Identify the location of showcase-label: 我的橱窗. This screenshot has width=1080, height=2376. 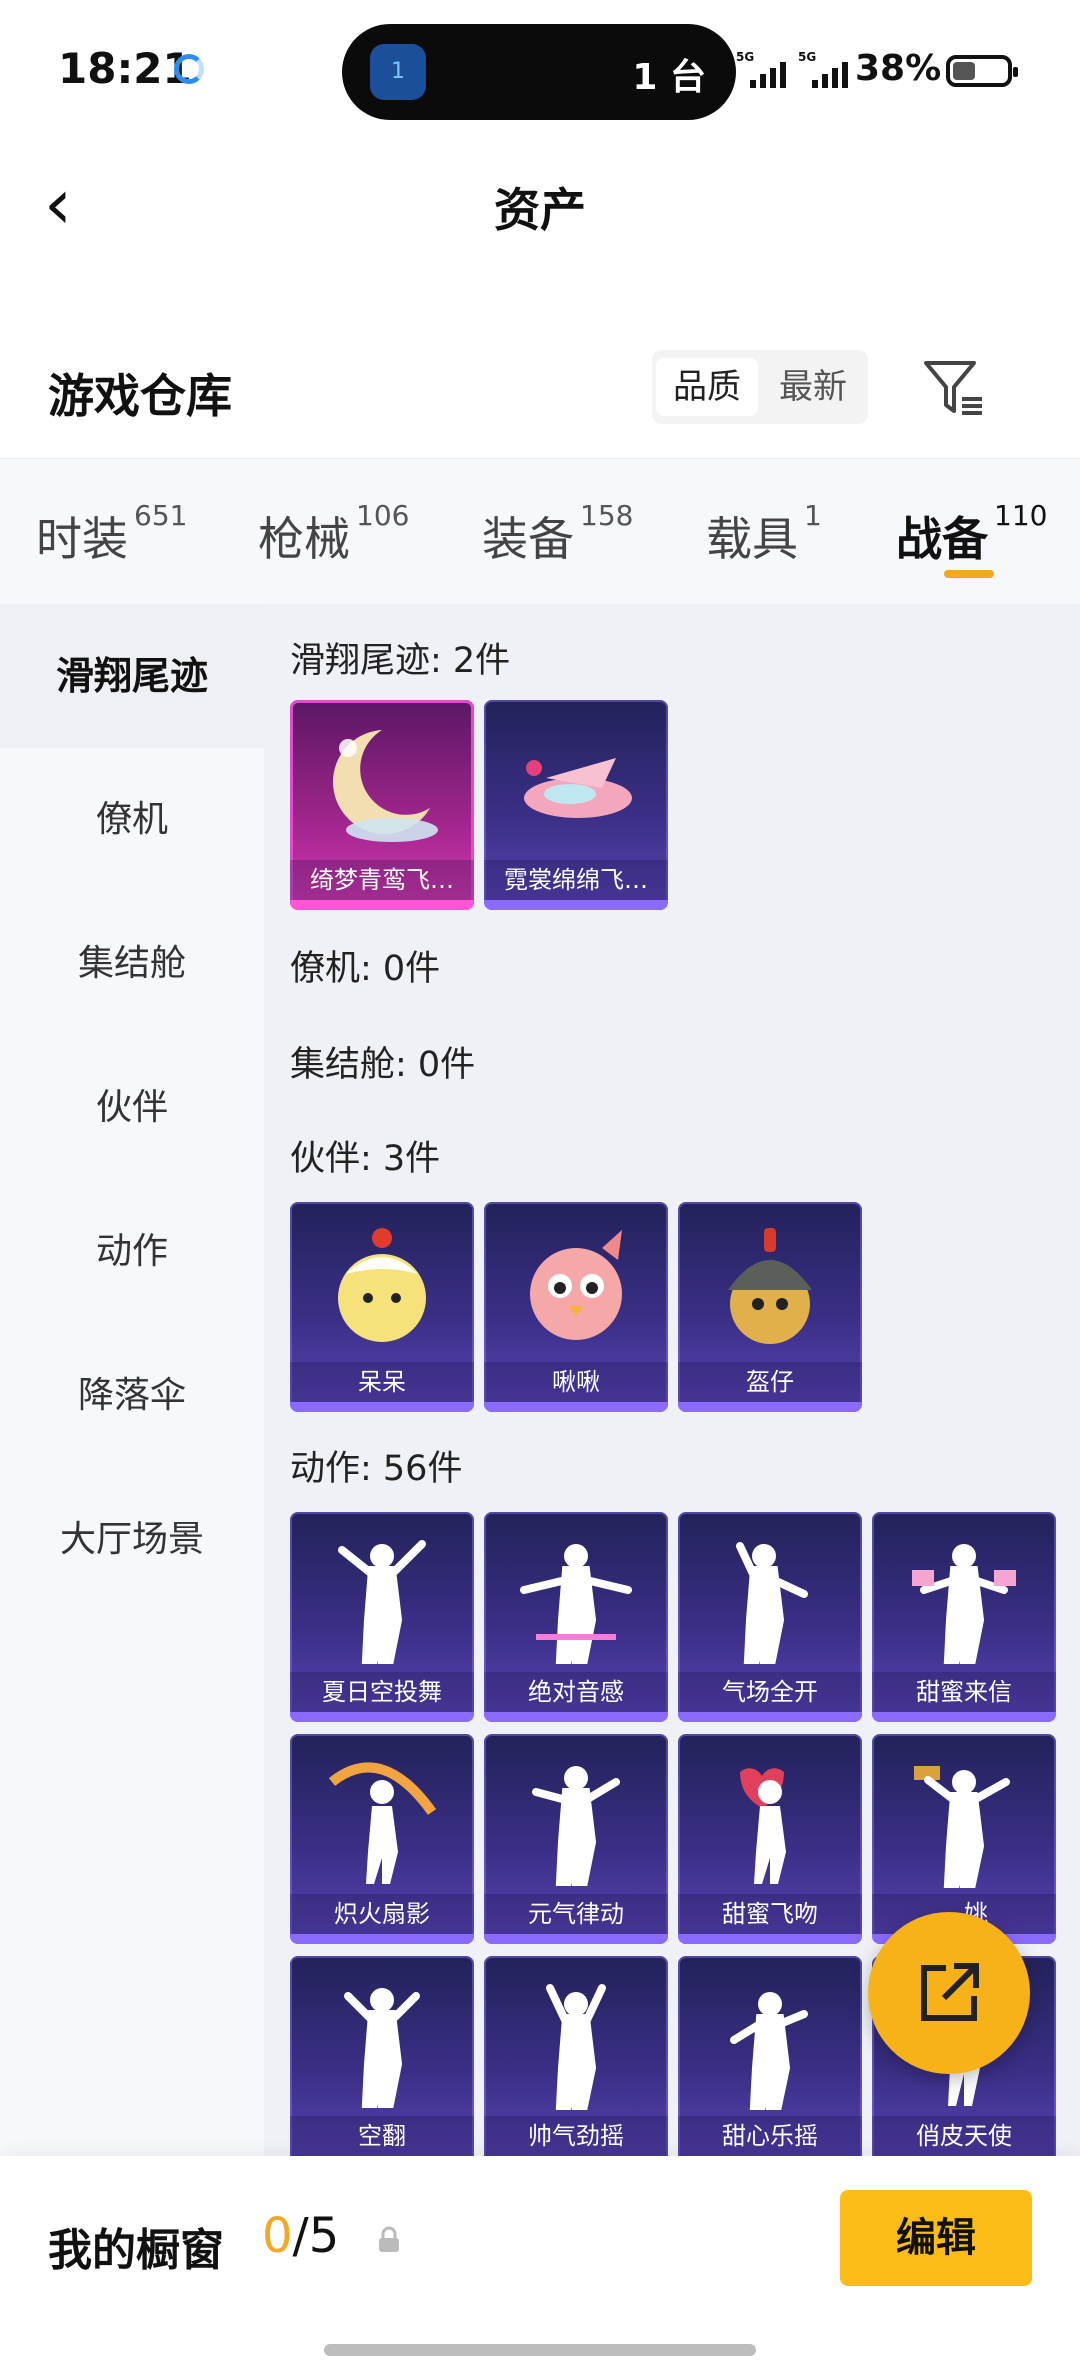
(136, 2250).